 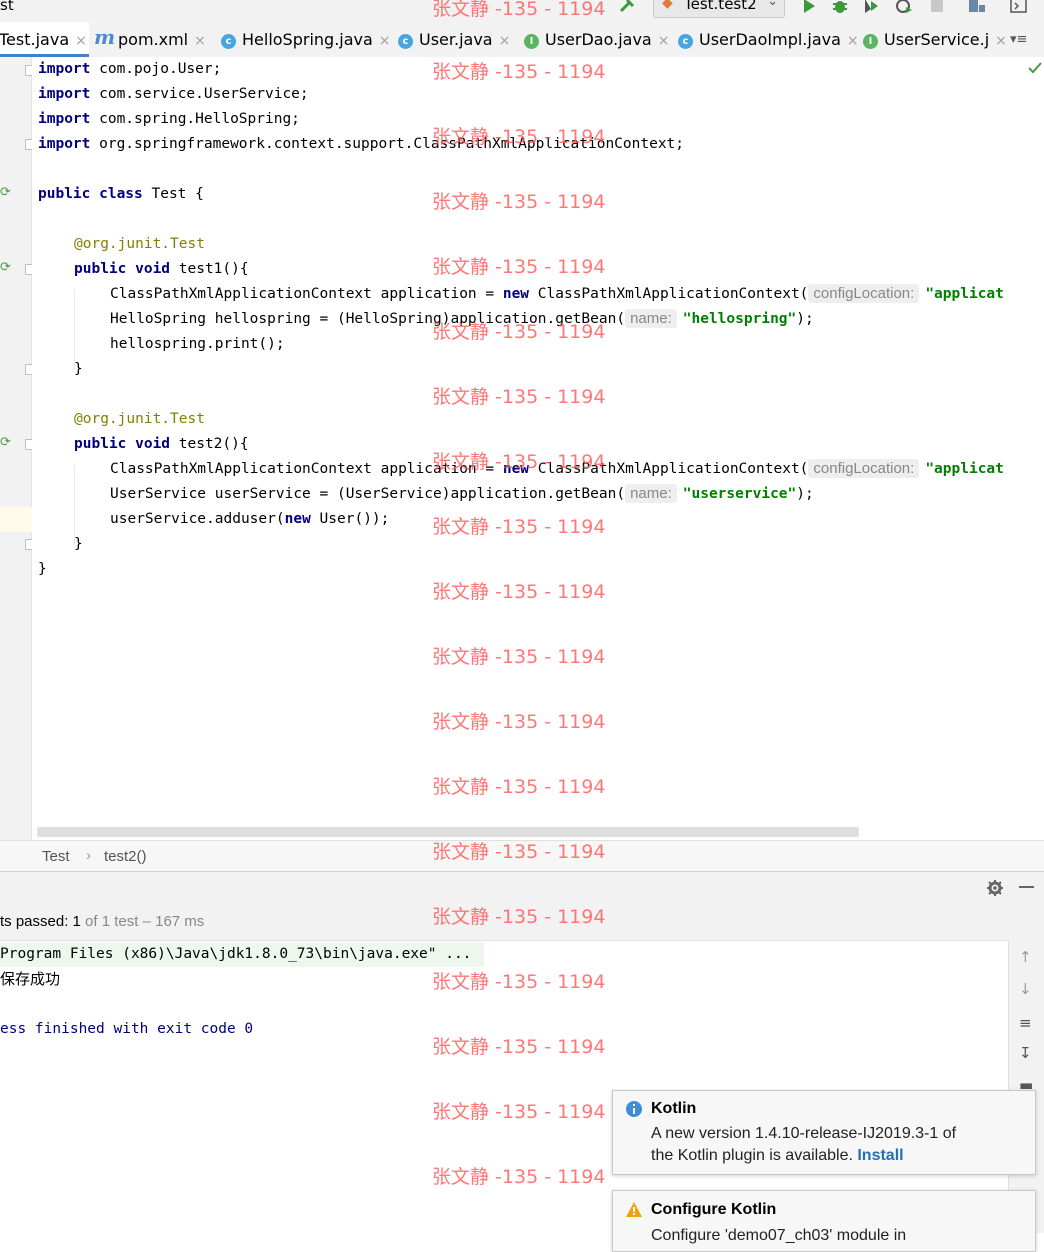 I want to click on code-line-import: import com.spring.HelloSpring;, so click(x=169, y=119).